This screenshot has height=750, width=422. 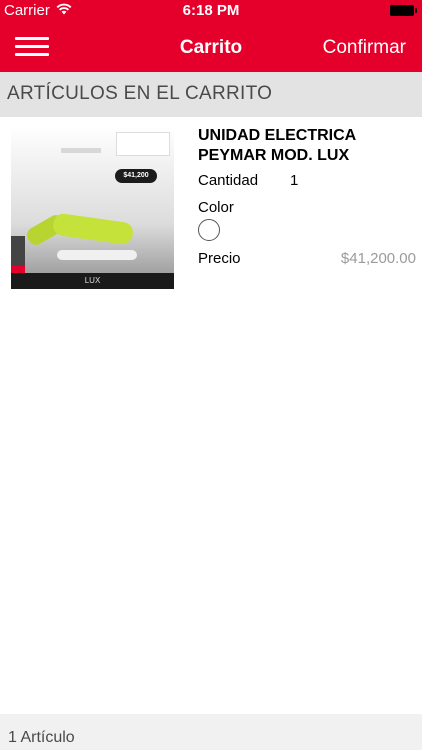 I want to click on section-header: ARTÍCULOS EN EL CARRITO, so click(x=211, y=94).